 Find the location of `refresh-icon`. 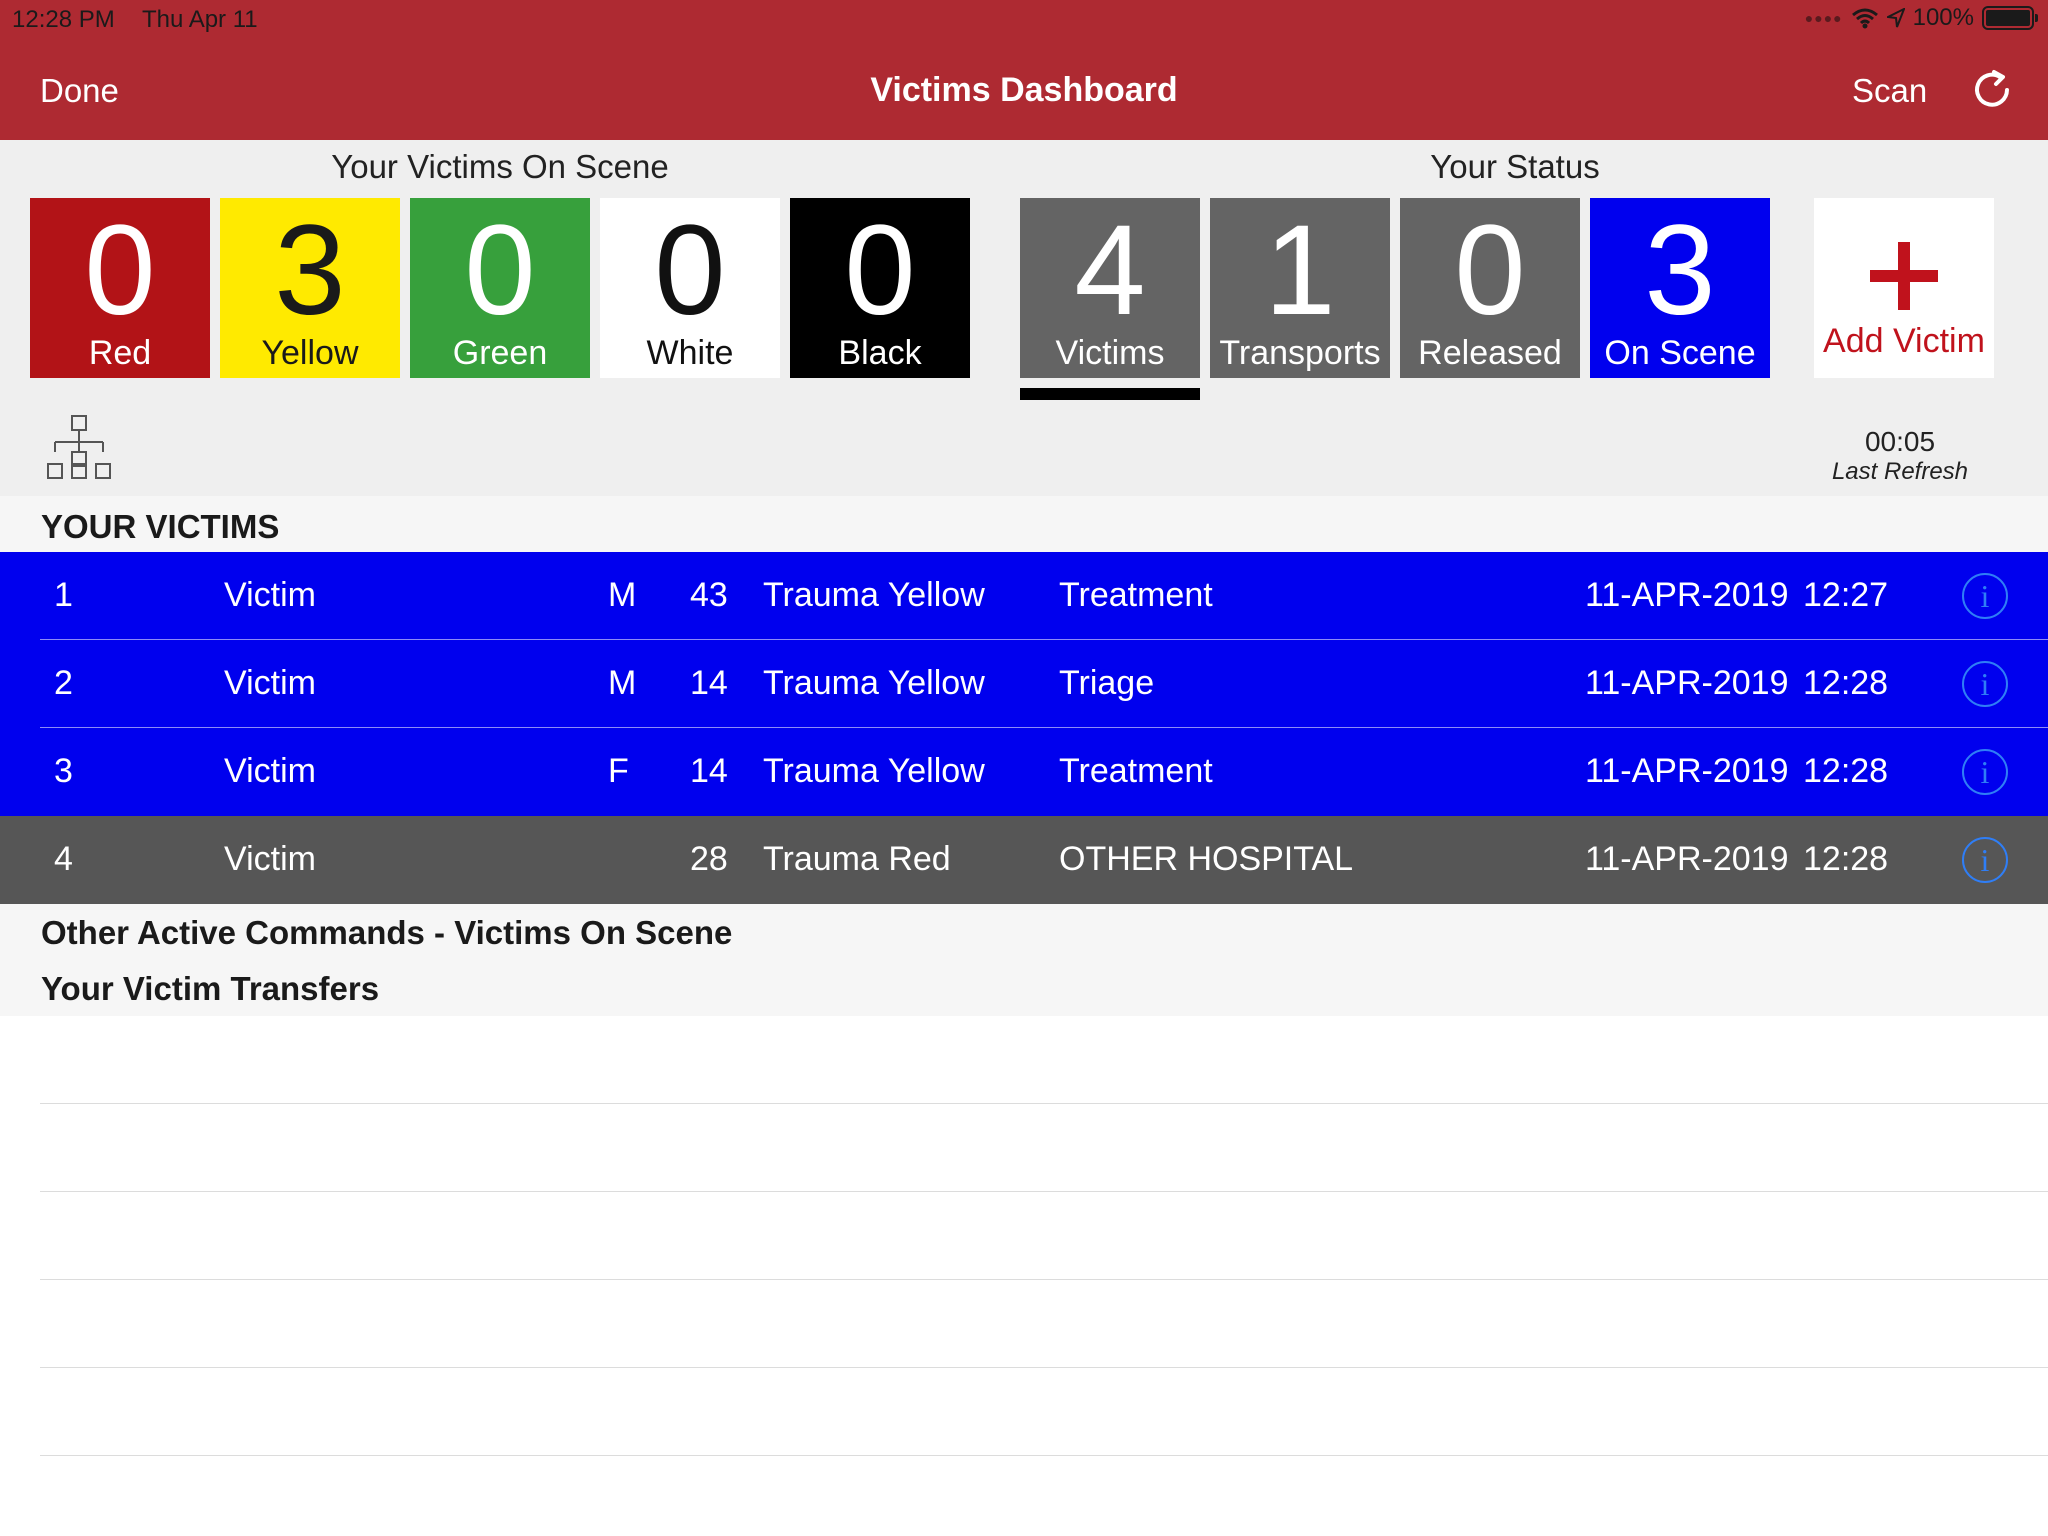

refresh-icon is located at coordinates (1992, 90).